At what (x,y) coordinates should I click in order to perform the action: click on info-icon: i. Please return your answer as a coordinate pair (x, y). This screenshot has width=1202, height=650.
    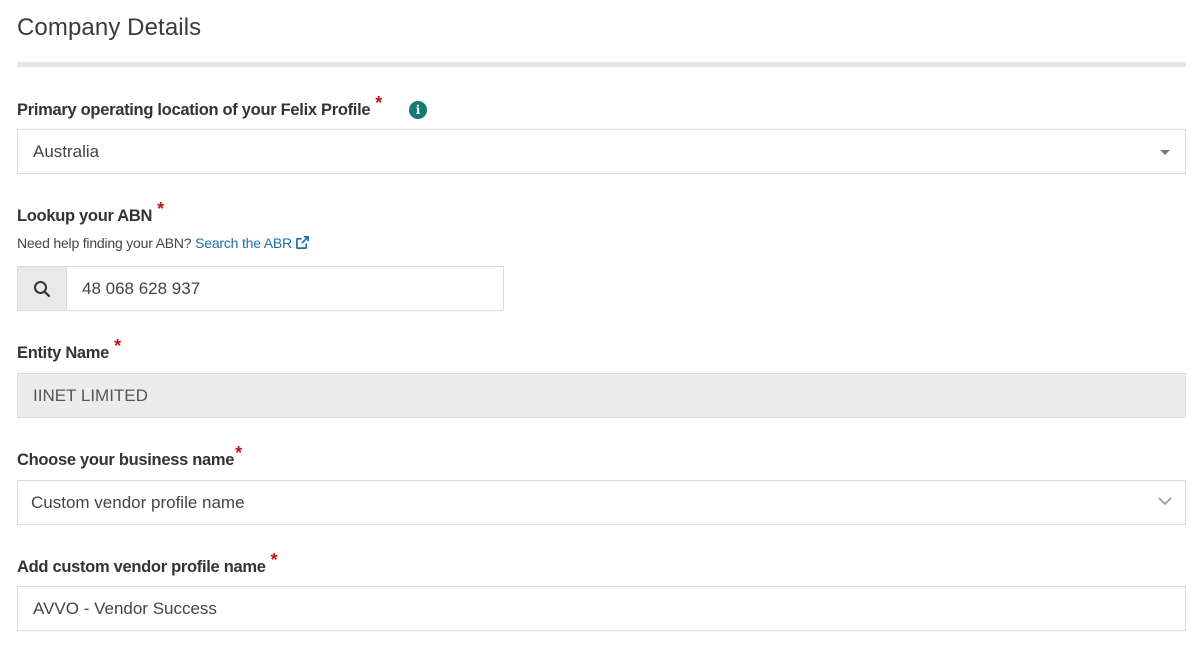
    Looking at the image, I should click on (418, 110).